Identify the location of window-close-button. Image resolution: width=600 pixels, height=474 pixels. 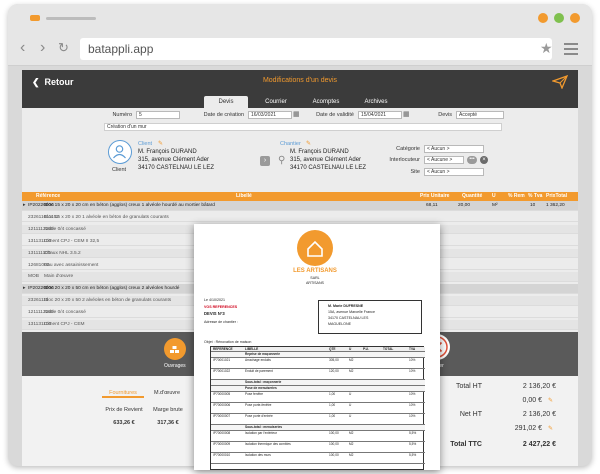
(575, 18).